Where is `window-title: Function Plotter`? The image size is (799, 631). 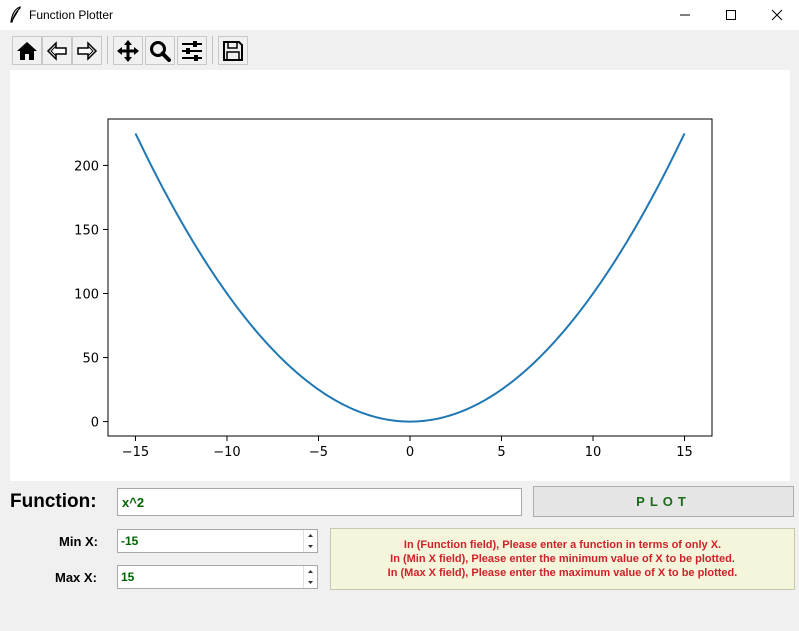 window-title: Function Plotter is located at coordinates (71, 15).